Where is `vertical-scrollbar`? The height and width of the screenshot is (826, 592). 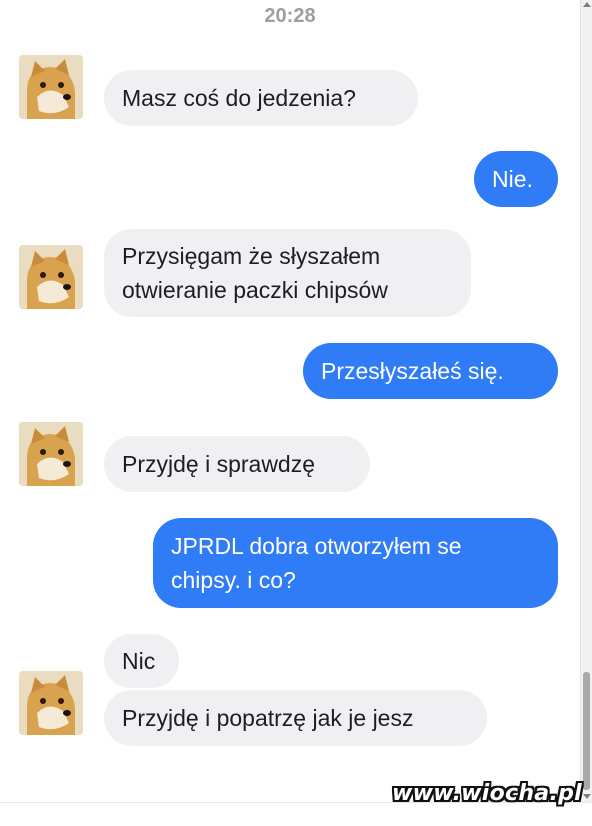
vertical-scrollbar is located at coordinates (586, 401).